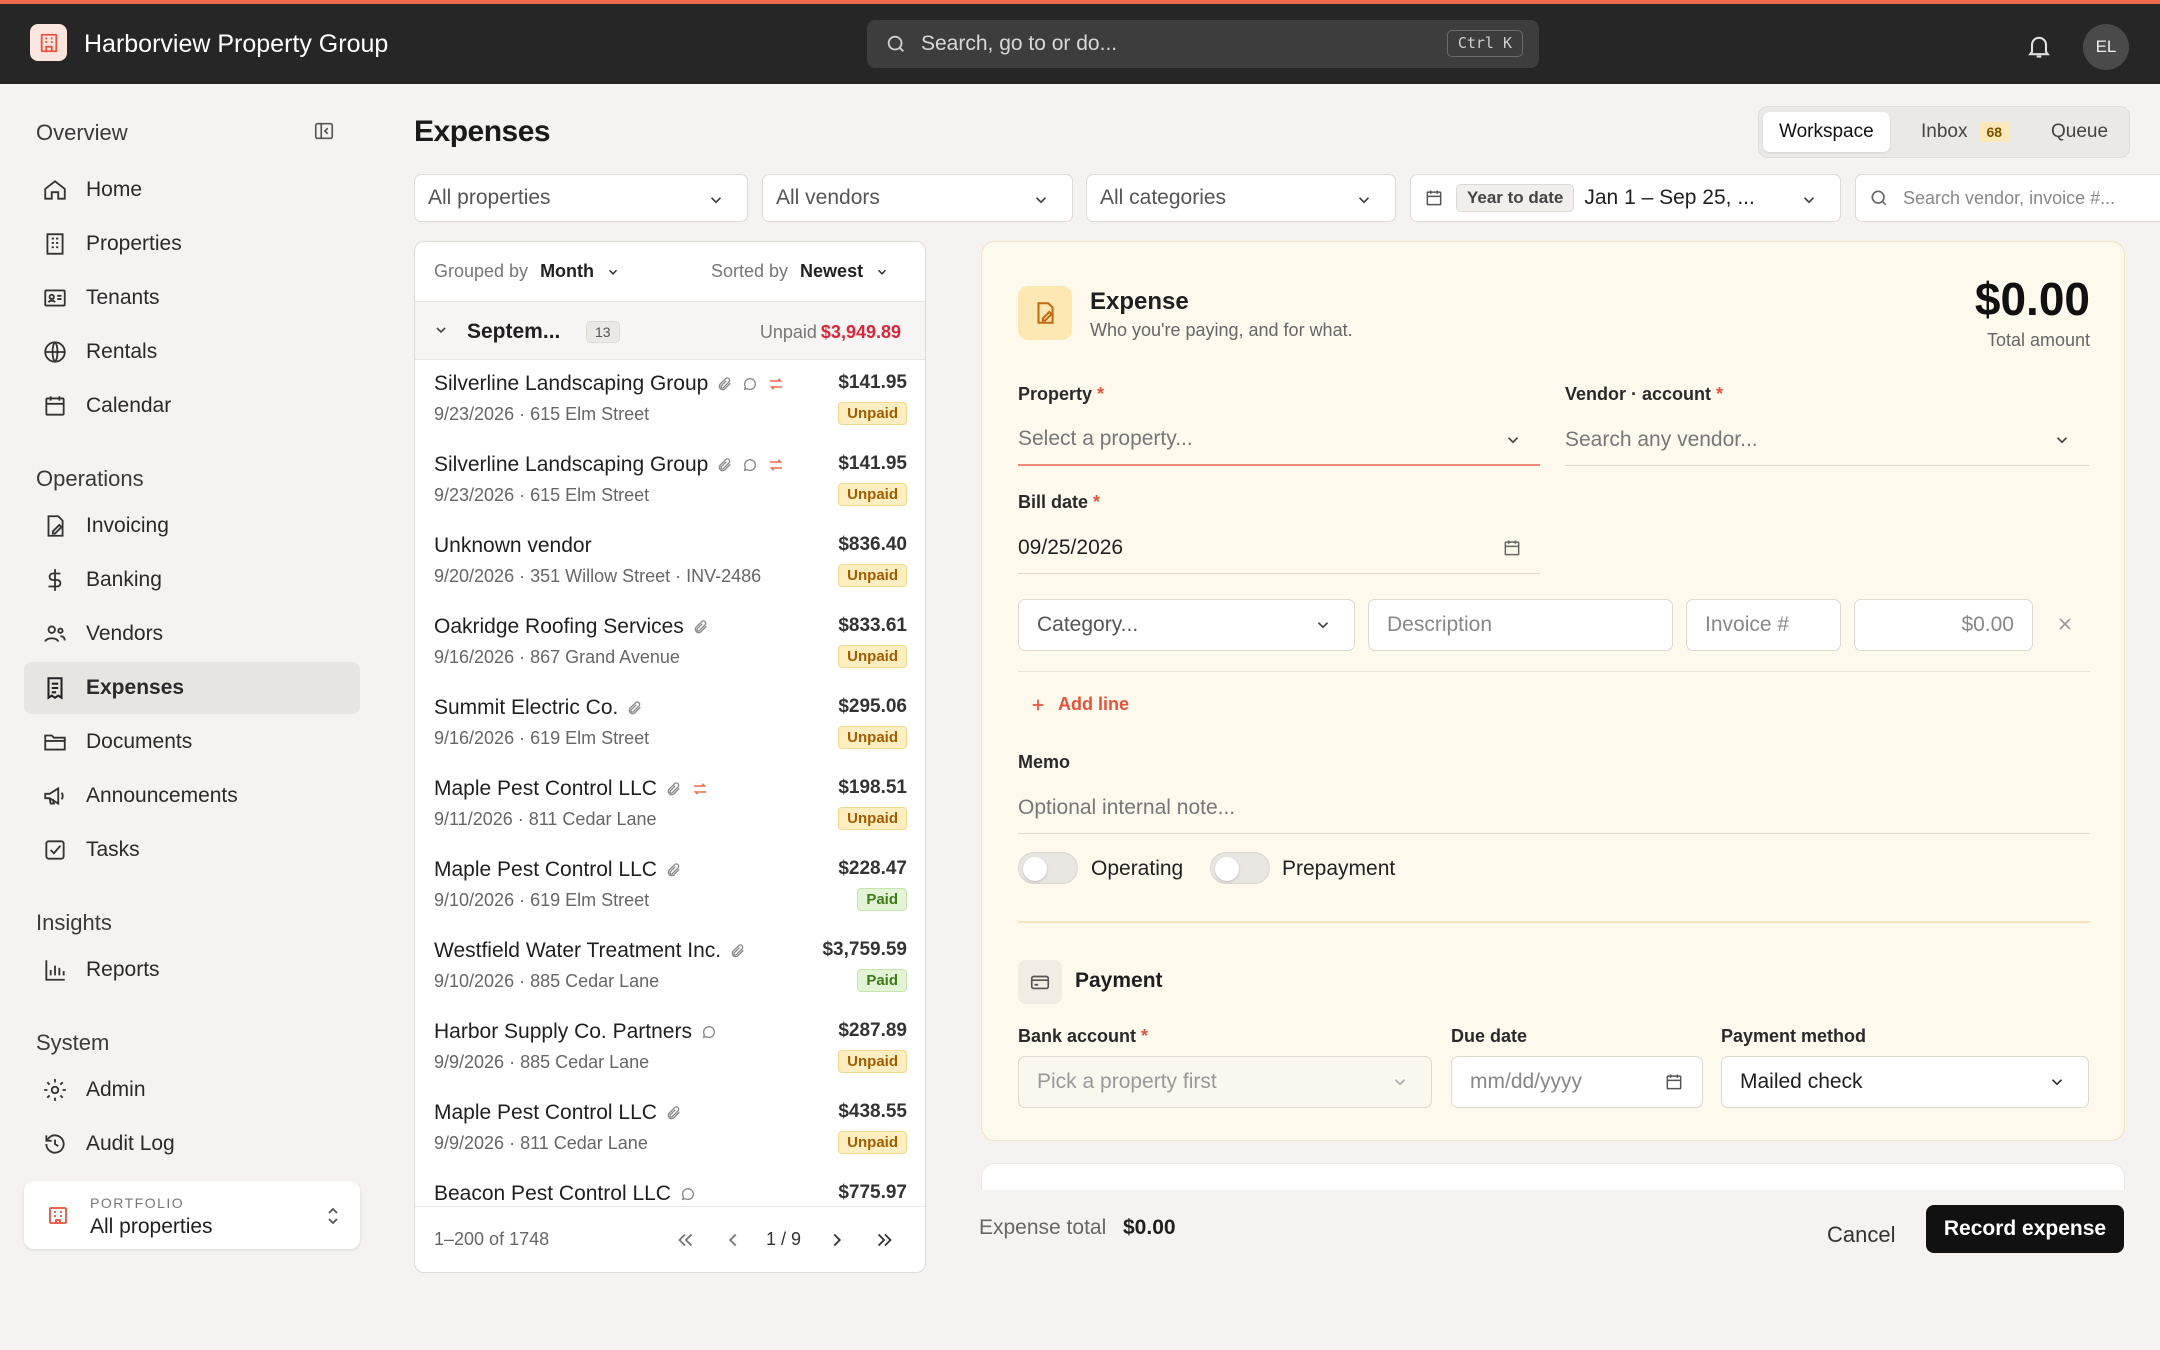 The height and width of the screenshot is (1350, 2160). I want to click on user-avatar: EL, so click(2106, 47).